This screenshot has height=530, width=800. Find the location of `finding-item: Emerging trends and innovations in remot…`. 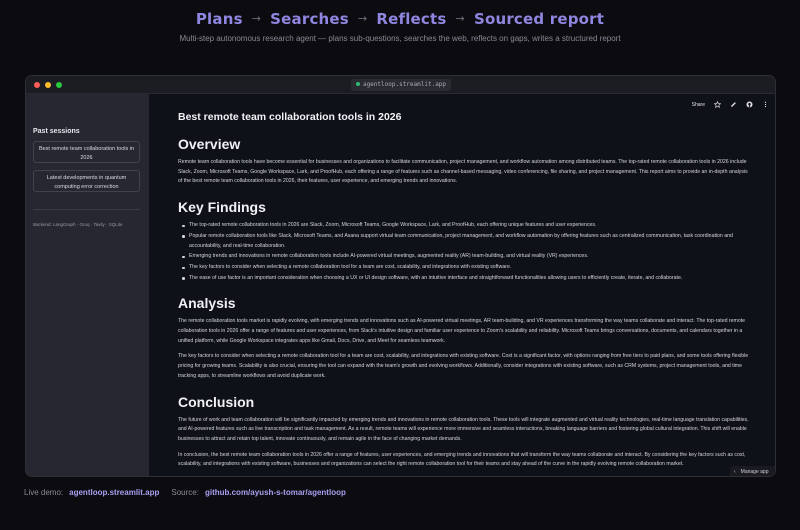

finding-item: Emerging trends and innovations in remot… is located at coordinates (464, 257).